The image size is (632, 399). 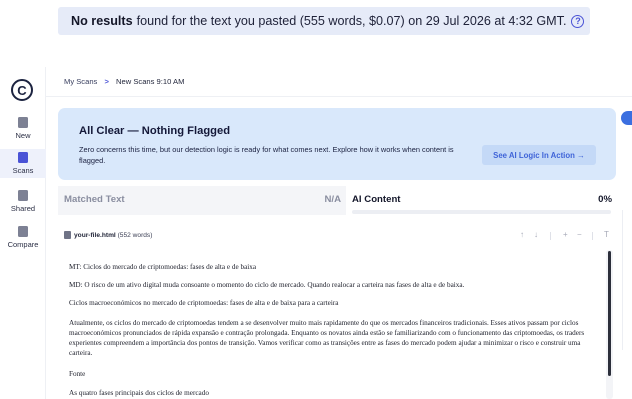 What do you see at coordinates (606, 234) in the screenshot?
I see `text-format-icon: T` at bounding box center [606, 234].